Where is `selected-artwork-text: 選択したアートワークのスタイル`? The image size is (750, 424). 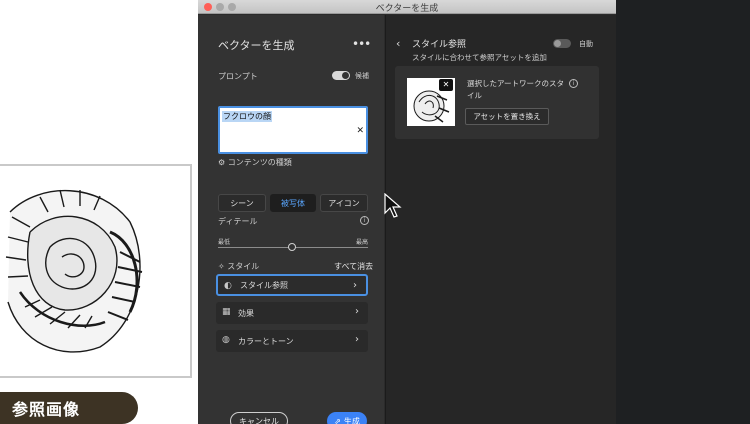
selected-artwork-text: 選択したアートワークのスタイル is located at coordinates (516, 89).